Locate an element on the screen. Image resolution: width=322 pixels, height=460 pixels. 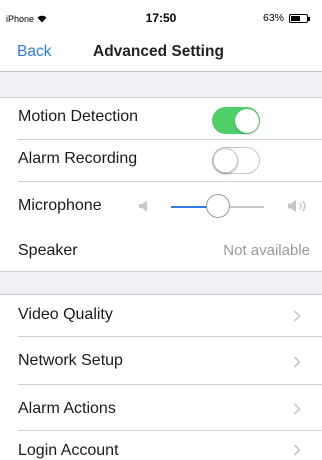
login-account-row: Login Account is located at coordinates (161, 445).